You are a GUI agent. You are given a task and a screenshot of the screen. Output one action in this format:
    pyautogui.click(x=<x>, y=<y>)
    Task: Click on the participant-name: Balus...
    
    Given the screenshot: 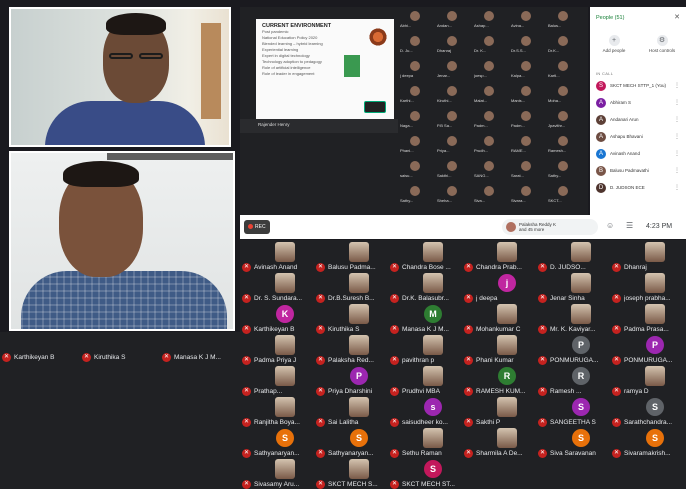 What is the action you would take?
    pyautogui.click(x=555, y=25)
    